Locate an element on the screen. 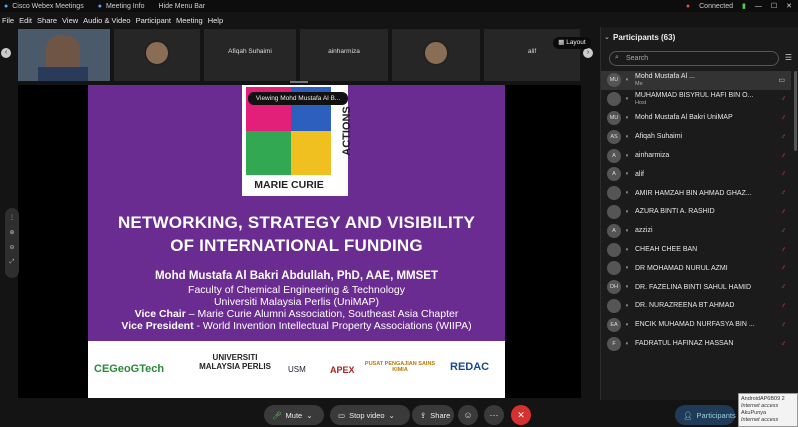 The height and width of the screenshot is (427, 798). video-tile-self is located at coordinates (64, 55).